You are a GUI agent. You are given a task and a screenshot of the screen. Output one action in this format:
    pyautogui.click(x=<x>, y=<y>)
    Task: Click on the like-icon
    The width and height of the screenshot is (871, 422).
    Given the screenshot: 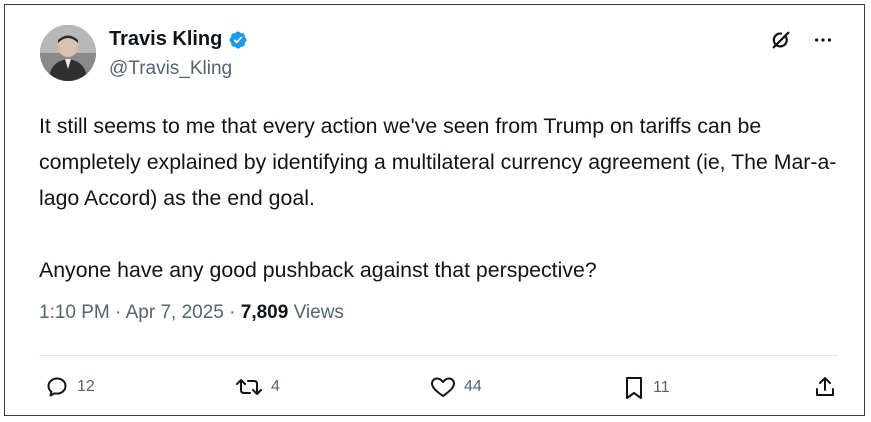 What is the action you would take?
    pyautogui.click(x=443, y=387)
    